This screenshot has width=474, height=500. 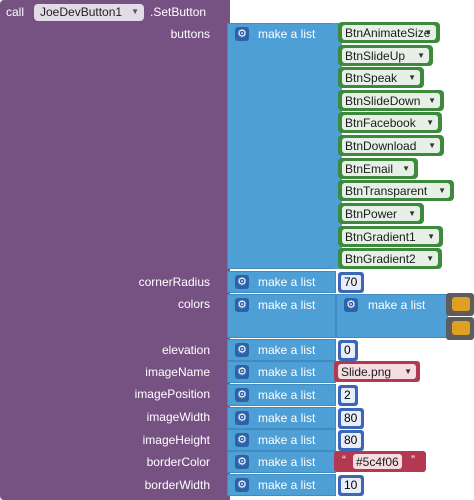 I want to click on component-block: BtnPower ▼, so click(x=381, y=213).